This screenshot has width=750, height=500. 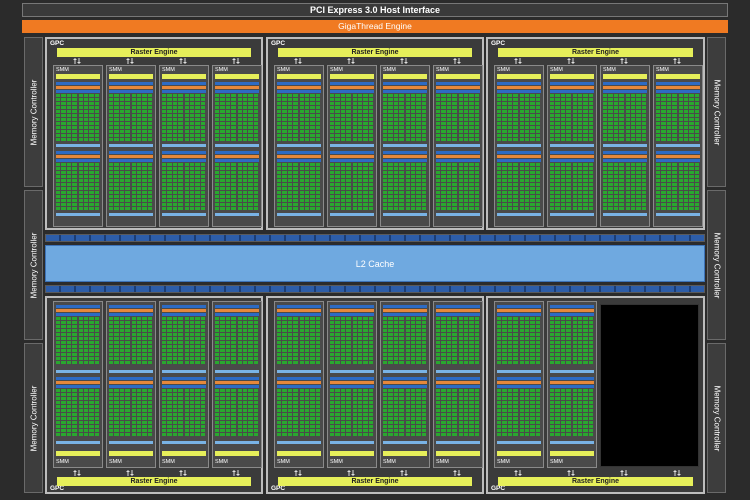 What do you see at coordinates (519, 453) in the screenshot?
I see `smm-instruction-cache` at bounding box center [519, 453].